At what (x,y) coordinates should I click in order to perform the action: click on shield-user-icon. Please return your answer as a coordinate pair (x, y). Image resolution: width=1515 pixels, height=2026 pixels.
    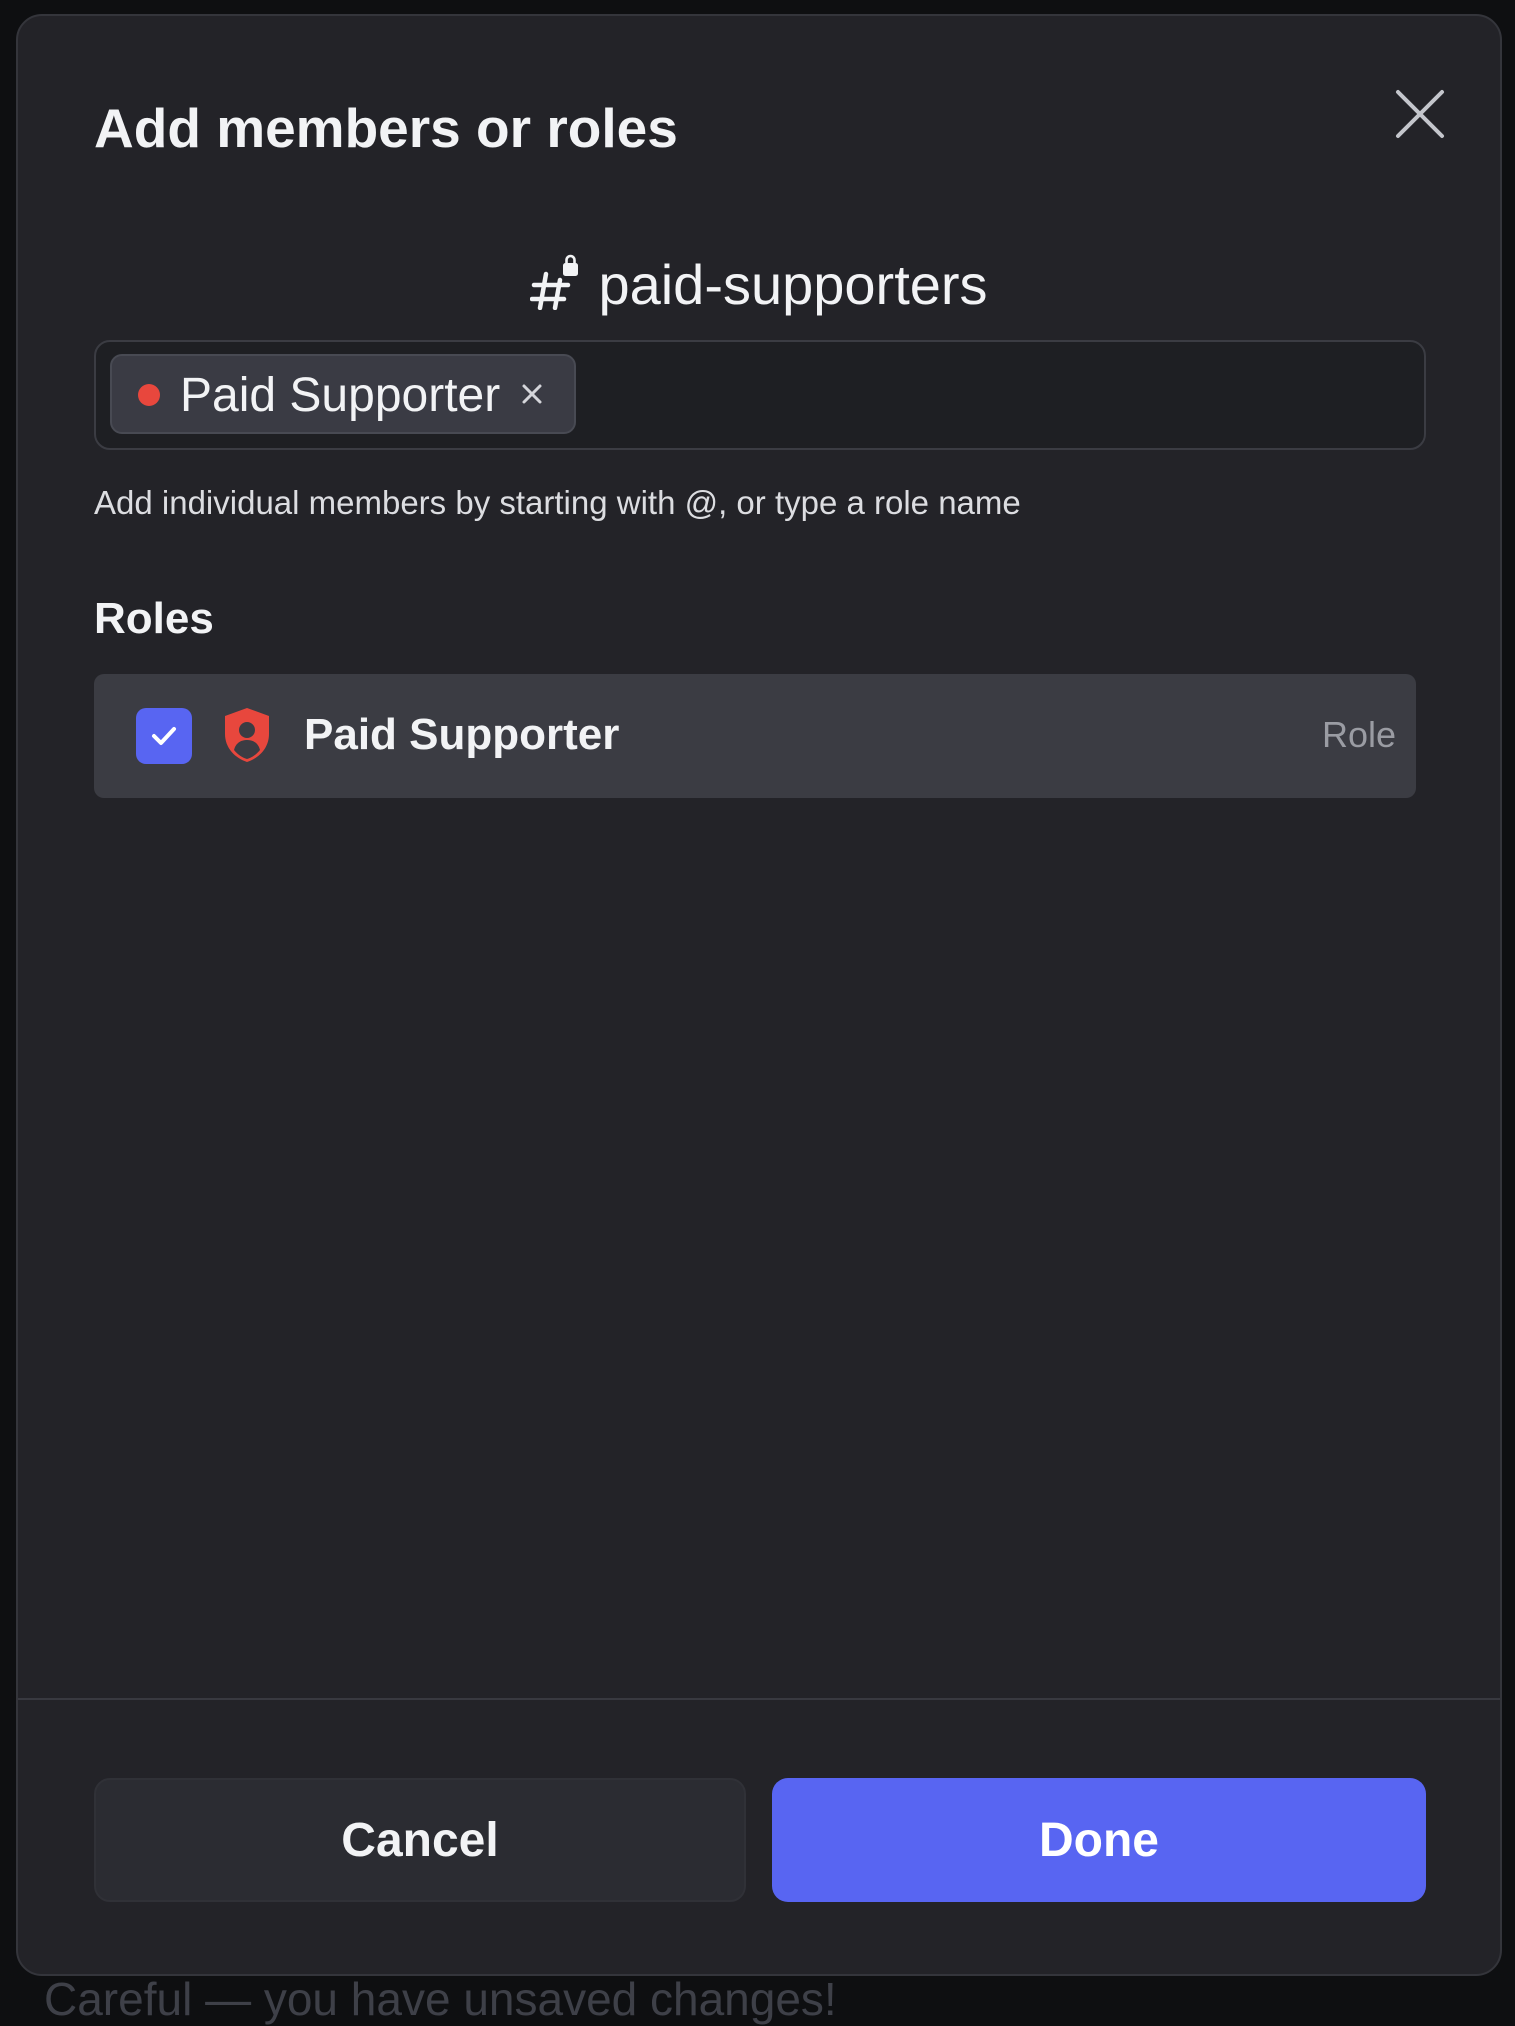
    Looking at the image, I should click on (247, 735).